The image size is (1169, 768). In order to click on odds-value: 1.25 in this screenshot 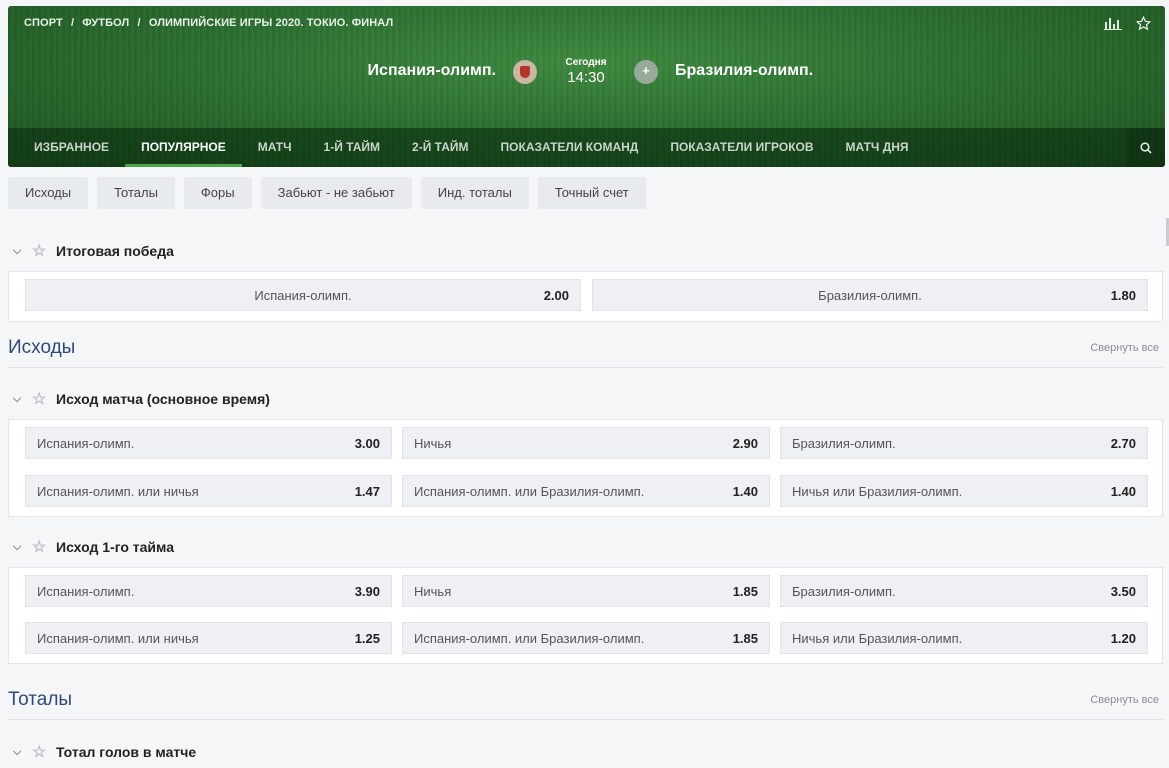, I will do `click(367, 638)`.